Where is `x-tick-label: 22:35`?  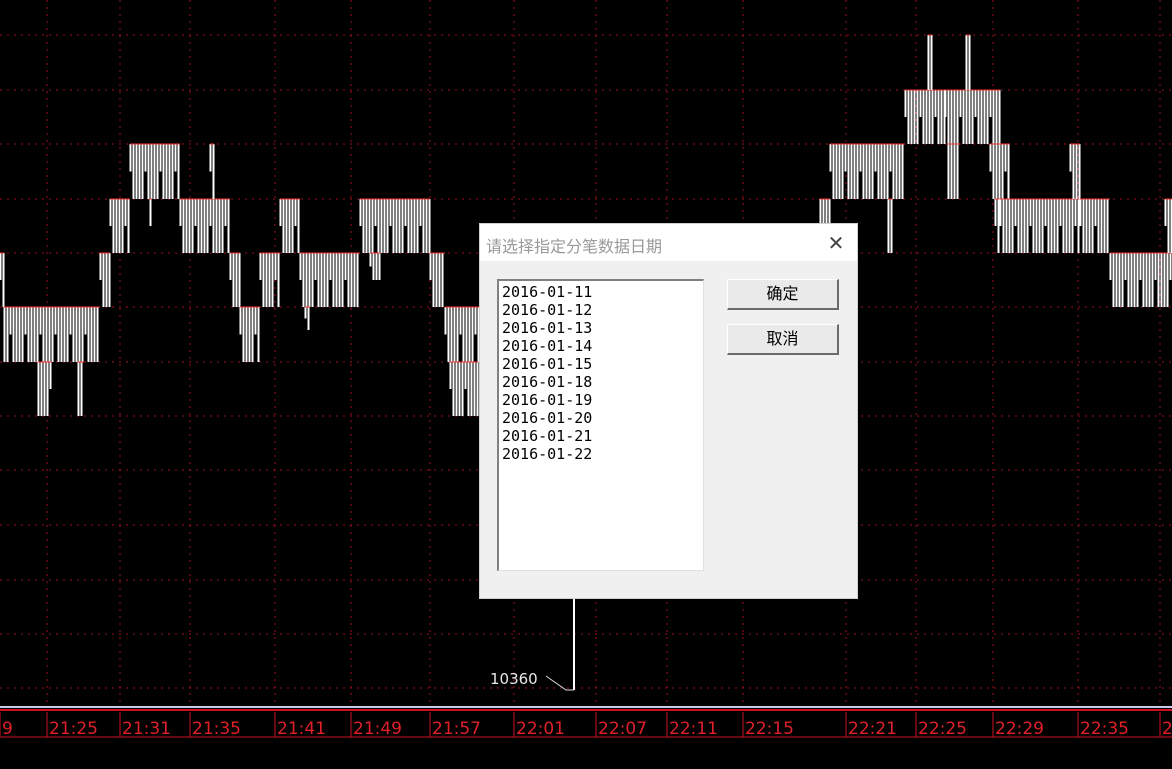 x-tick-label: 22:35 is located at coordinates (1104, 729).